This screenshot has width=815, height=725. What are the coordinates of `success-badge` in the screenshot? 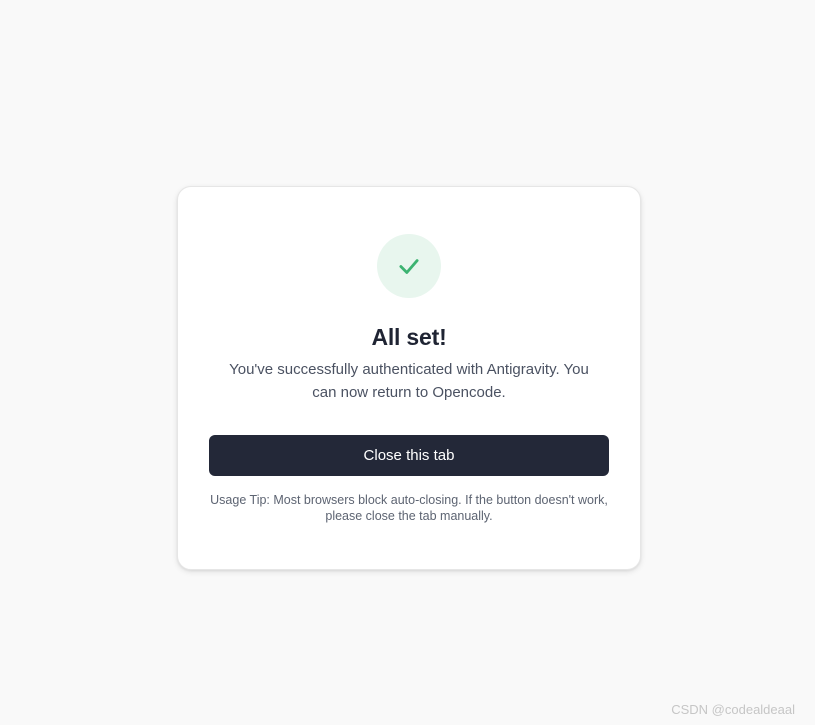 It's located at (409, 266).